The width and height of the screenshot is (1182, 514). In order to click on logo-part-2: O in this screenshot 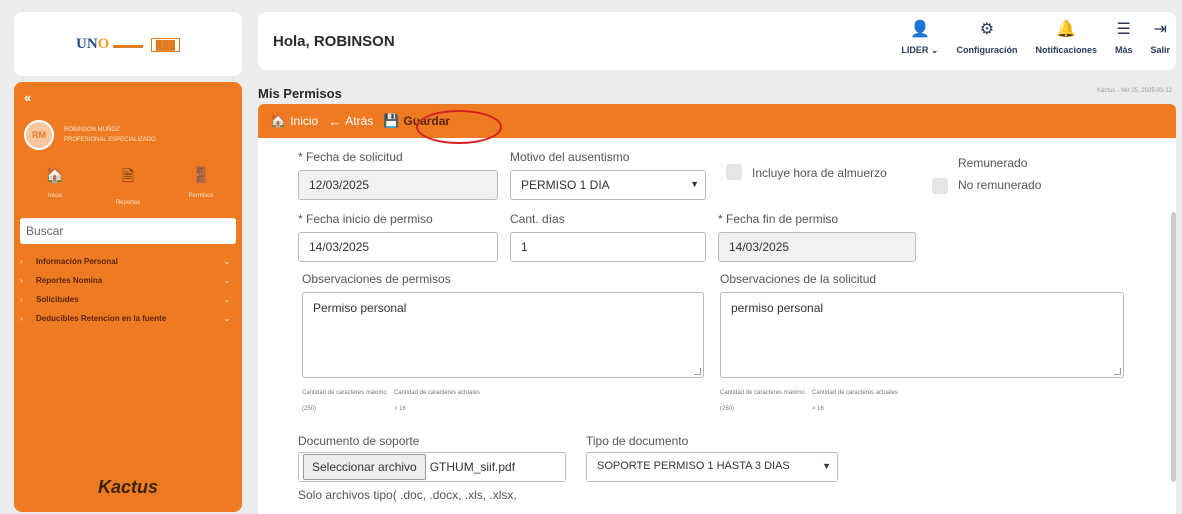, I will do `click(103, 43)`.